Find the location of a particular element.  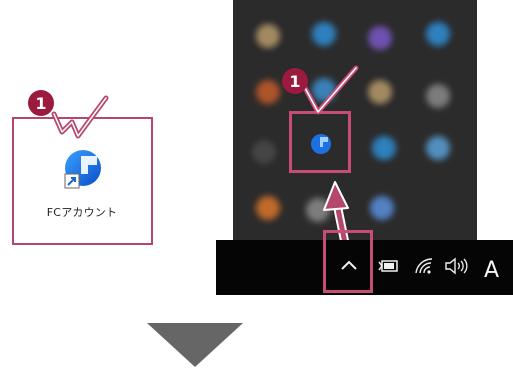

down-arrow-icon is located at coordinates (195, 345).